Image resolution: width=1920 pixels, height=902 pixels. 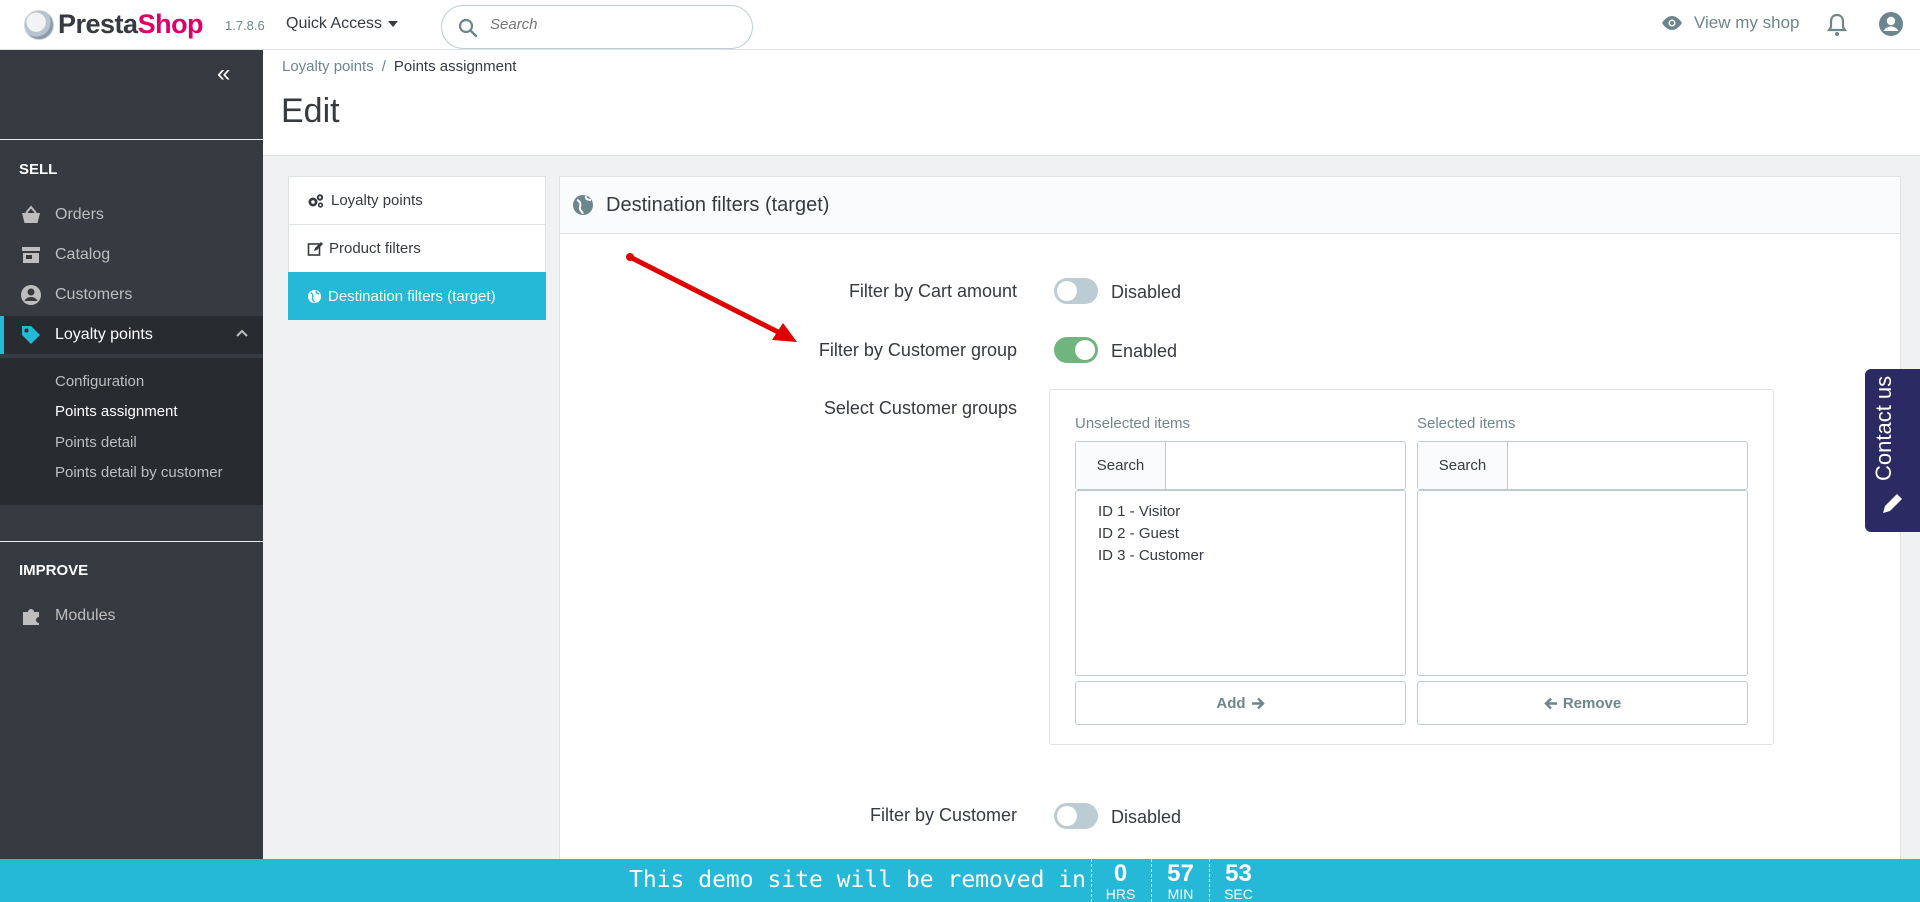 What do you see at coordinates (468, 28) in the screenshot?
I see `search-icon` at bounding box center [468, 28].